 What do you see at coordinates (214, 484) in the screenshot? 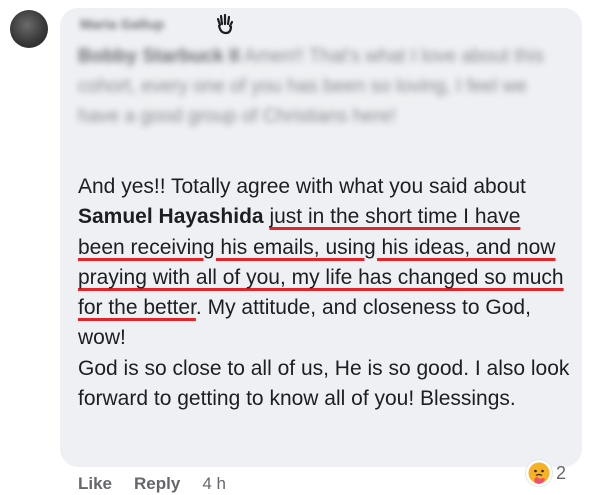
I see `comment-timestamp: 4 h` at bounding box center [214, 484].